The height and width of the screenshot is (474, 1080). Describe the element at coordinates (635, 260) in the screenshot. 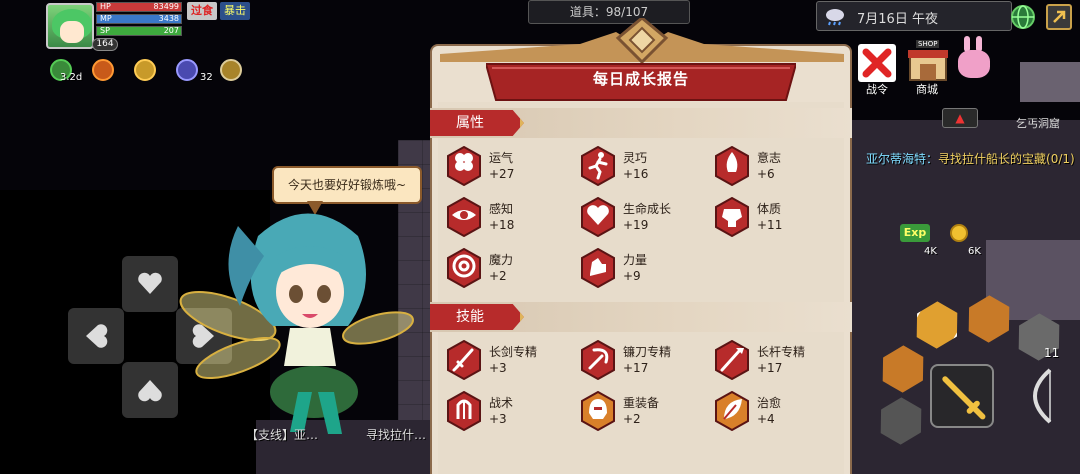

I see `attribute-name: 力量` at that location.